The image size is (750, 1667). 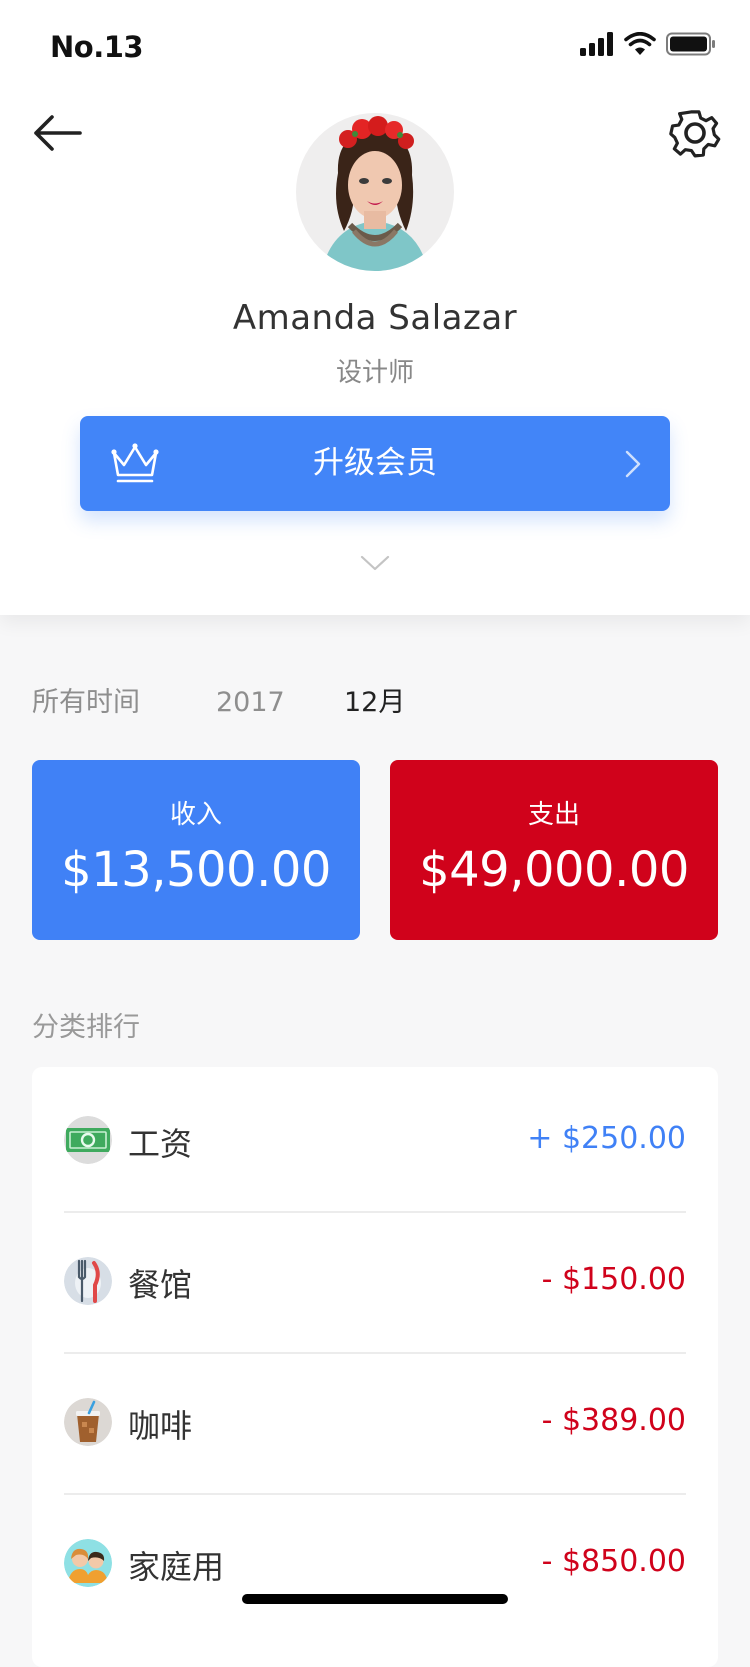 I want to click on income-value: $13,500.00, so click(x=196, y=870).